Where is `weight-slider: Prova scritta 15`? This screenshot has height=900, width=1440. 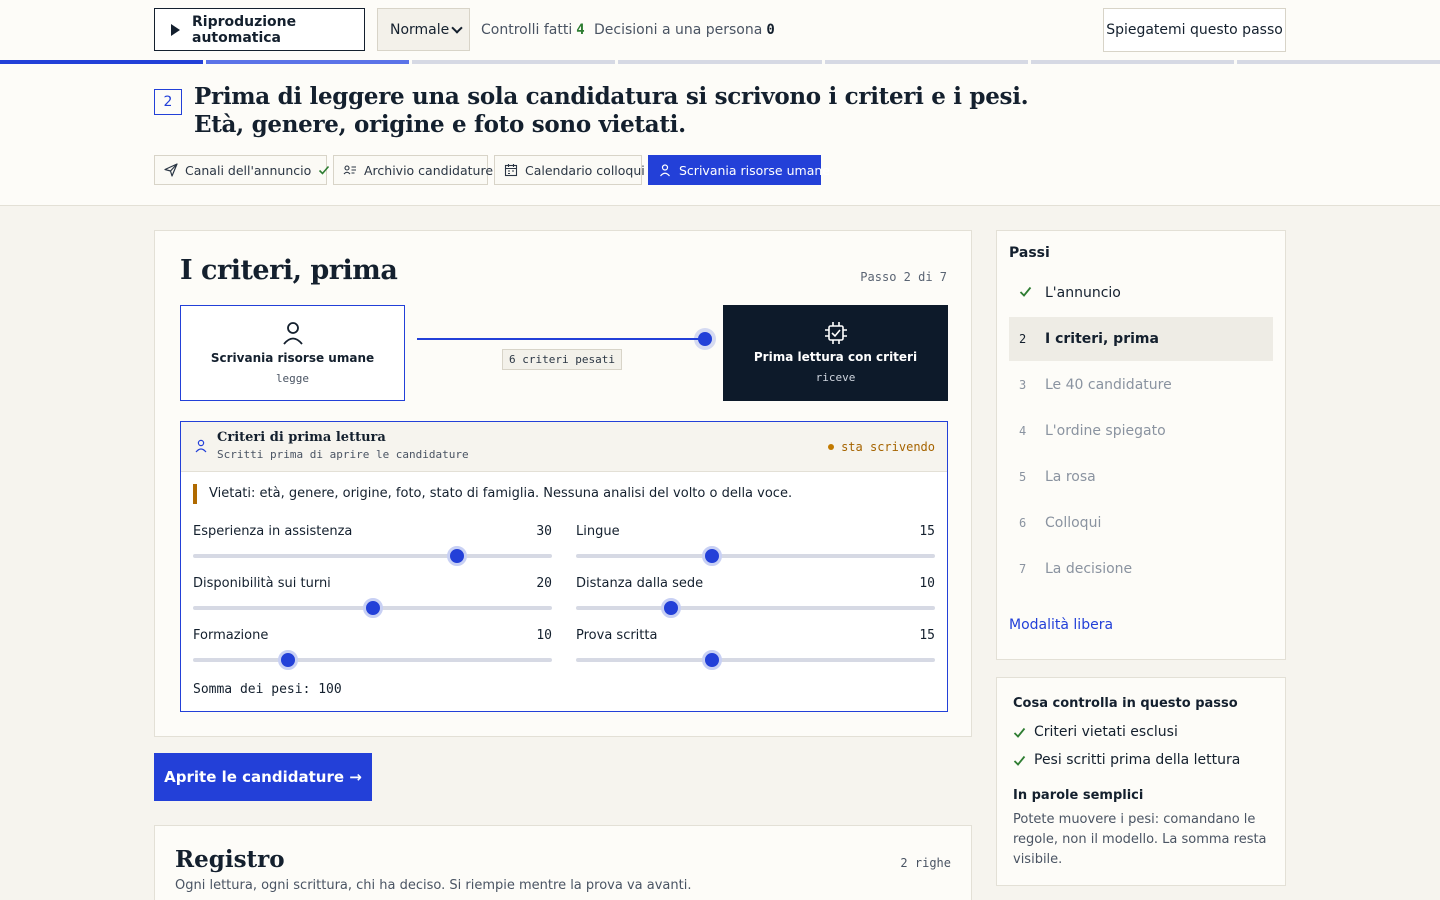 weight-slider: Prova scritta 15 is located at coordinates (755, 649).